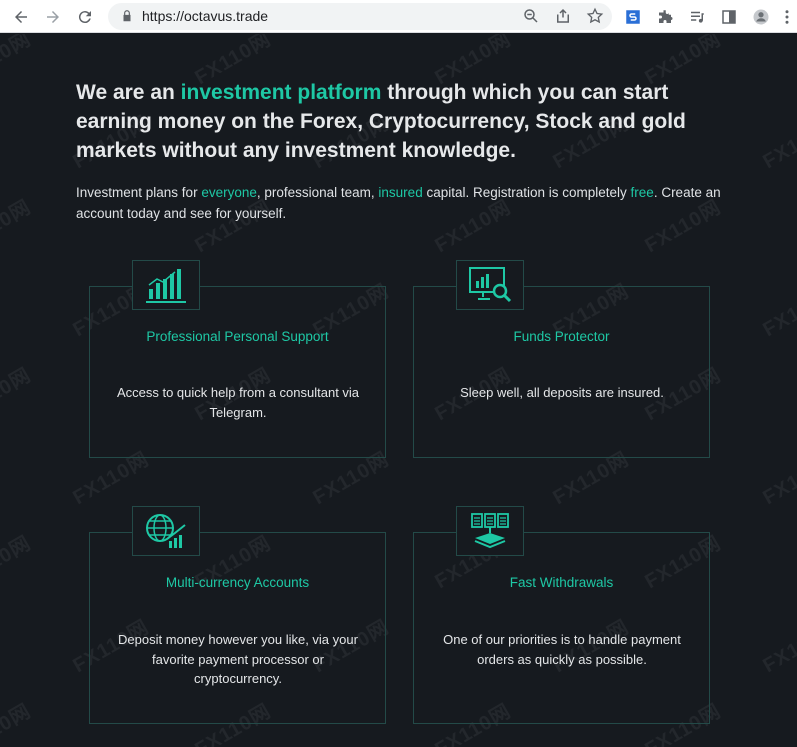 The height and width of the screenshot is (747, 797). I want to click on intro-text-3: capital. Registration is completely, so click(526, 192).